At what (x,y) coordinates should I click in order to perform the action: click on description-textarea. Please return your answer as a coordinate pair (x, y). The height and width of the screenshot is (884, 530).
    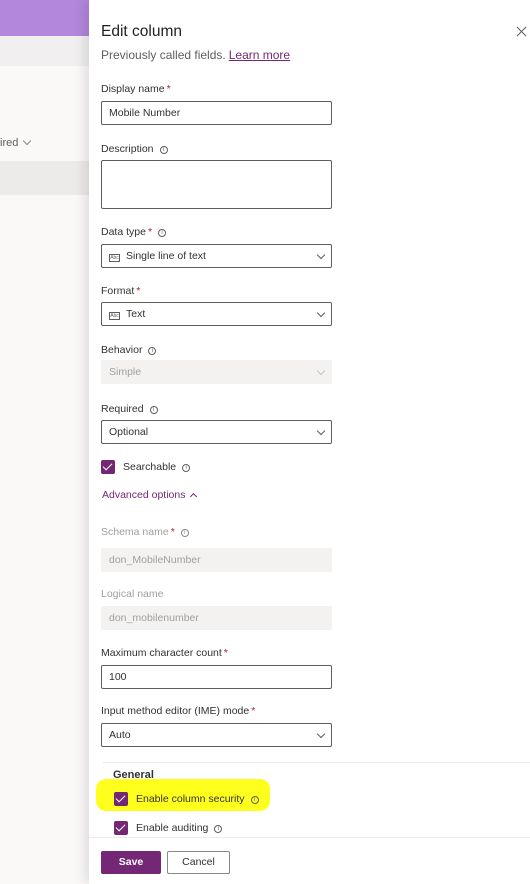
    Looking at the image, I should click on (216, 184).